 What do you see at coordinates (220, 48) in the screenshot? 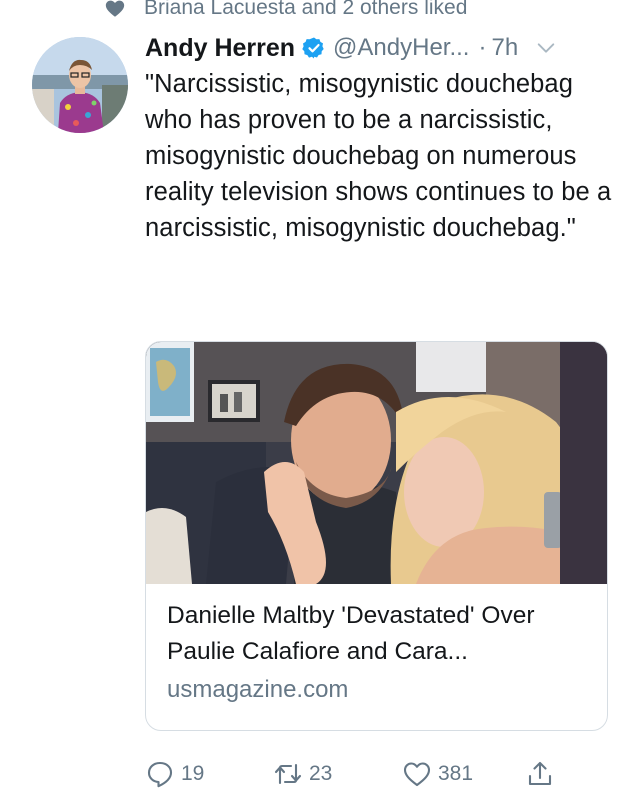
I see `author-name: Andy Herren` at bounding box center [220, 48].